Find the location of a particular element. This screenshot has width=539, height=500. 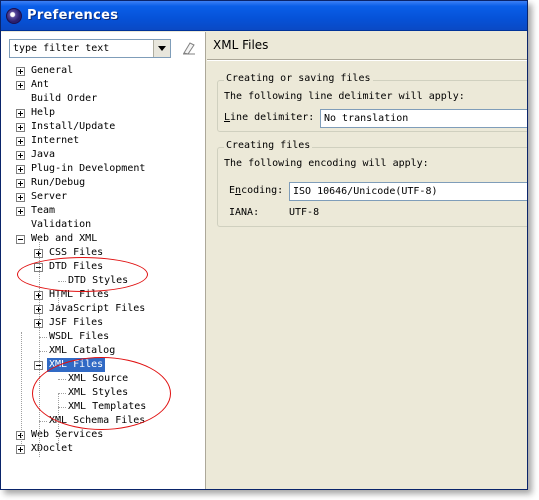

eraser-icon is located at coordinates (189, 48).